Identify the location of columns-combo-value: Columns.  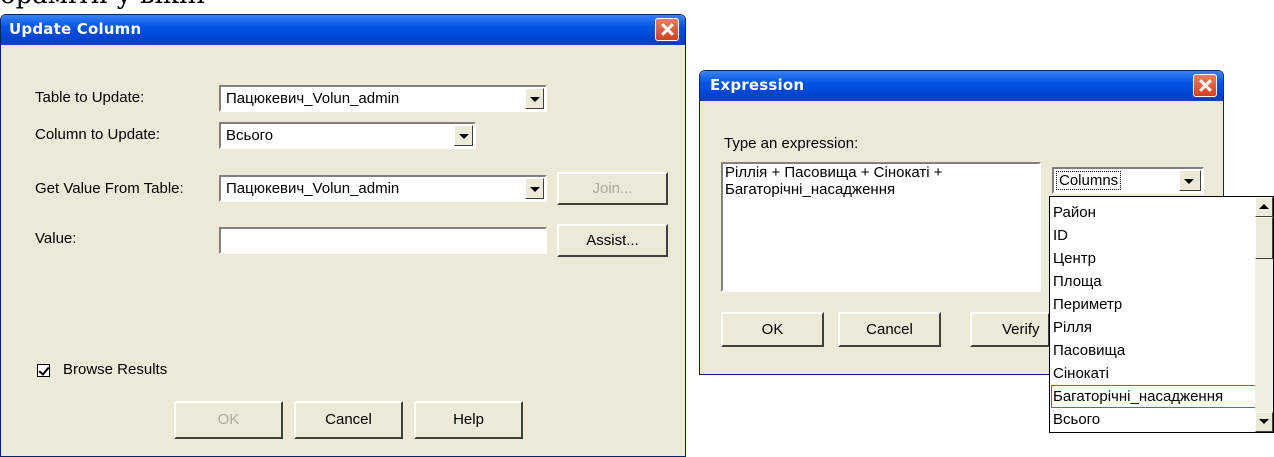
(1088, 180).